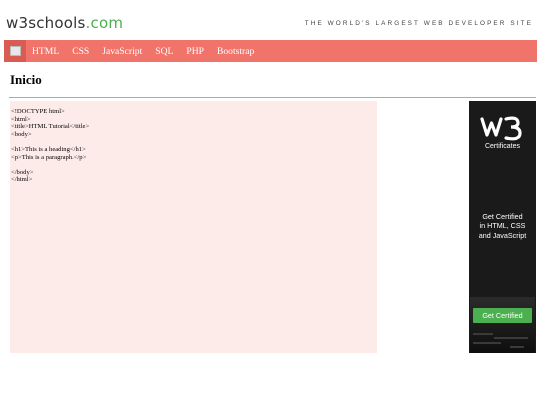 This screenshot has height=405, width=540. Describe the element at coordinates (149, 51) in the screenshot. I see `nav-links: HTML CSS JavaScript SQL PHP Bootstrap` at that location.